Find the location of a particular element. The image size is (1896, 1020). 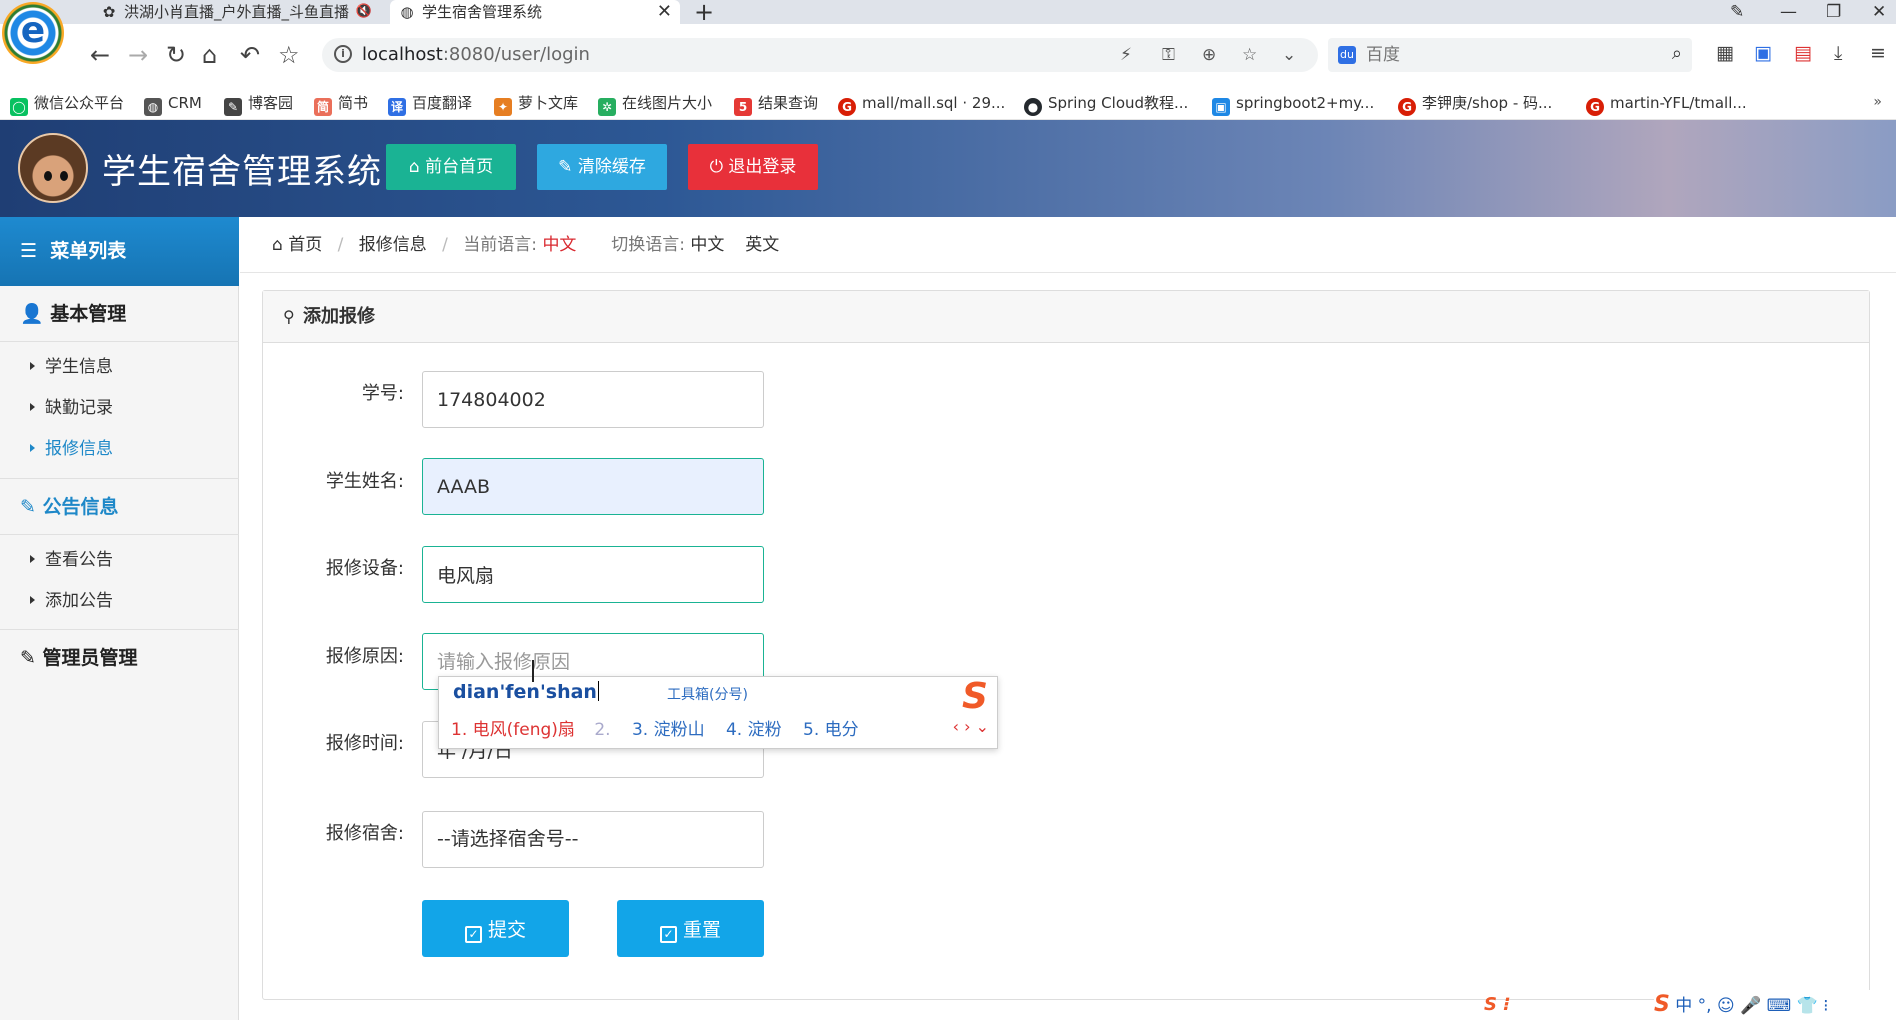

search-input is located at coordinates (1506, 55).